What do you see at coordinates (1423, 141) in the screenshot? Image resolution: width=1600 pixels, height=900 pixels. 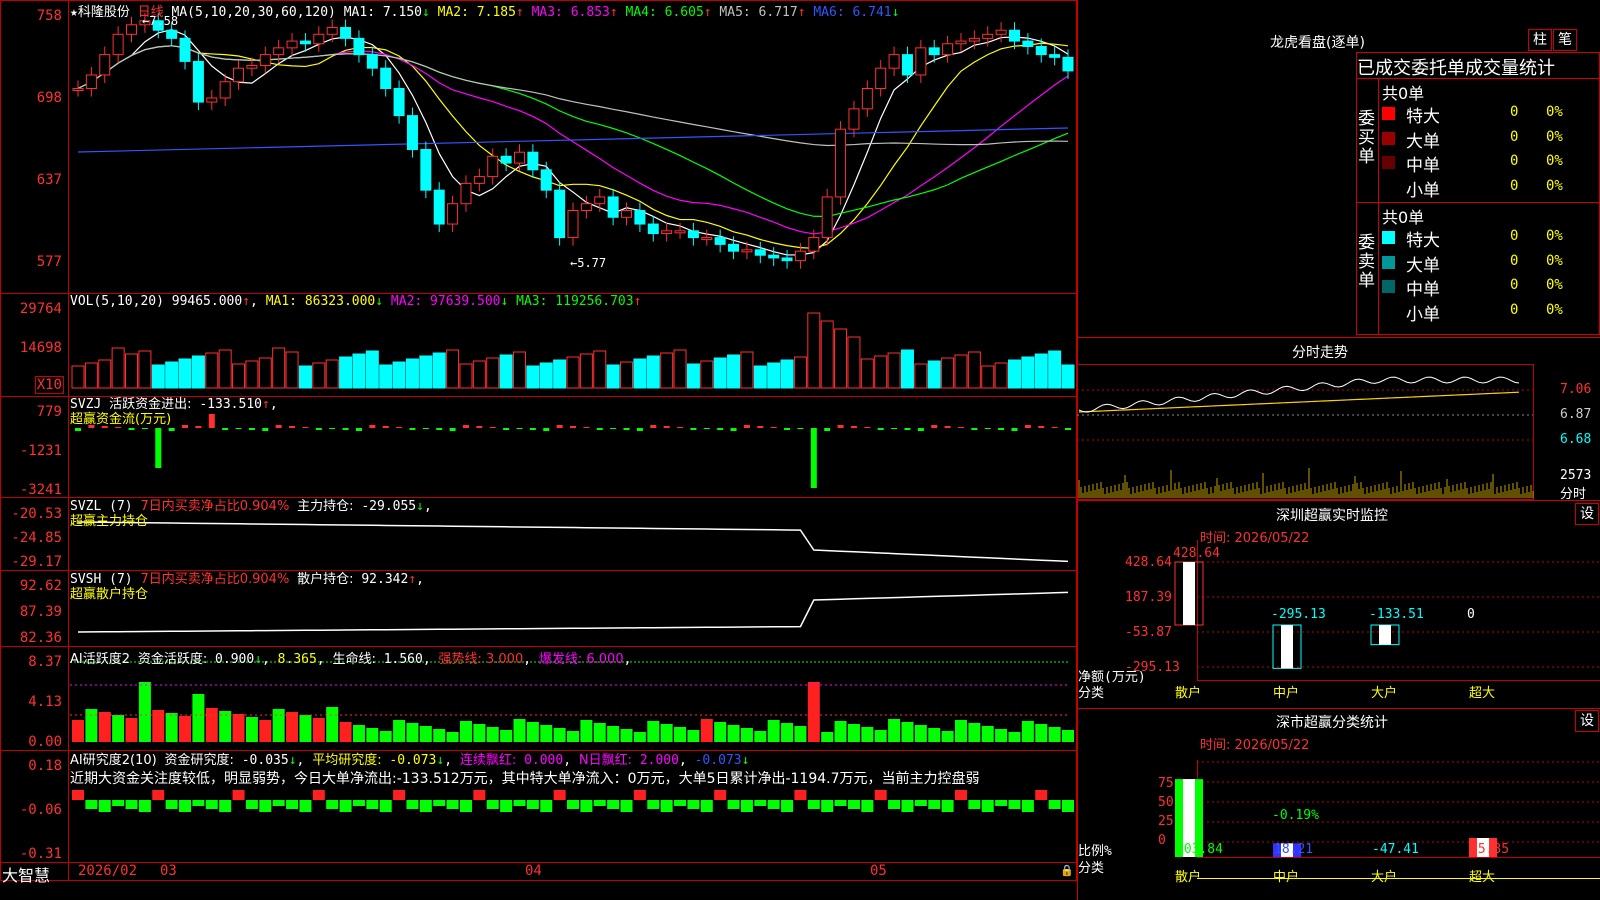 I see `buy-row-label: 大单` at bounding box center [1423, 141].